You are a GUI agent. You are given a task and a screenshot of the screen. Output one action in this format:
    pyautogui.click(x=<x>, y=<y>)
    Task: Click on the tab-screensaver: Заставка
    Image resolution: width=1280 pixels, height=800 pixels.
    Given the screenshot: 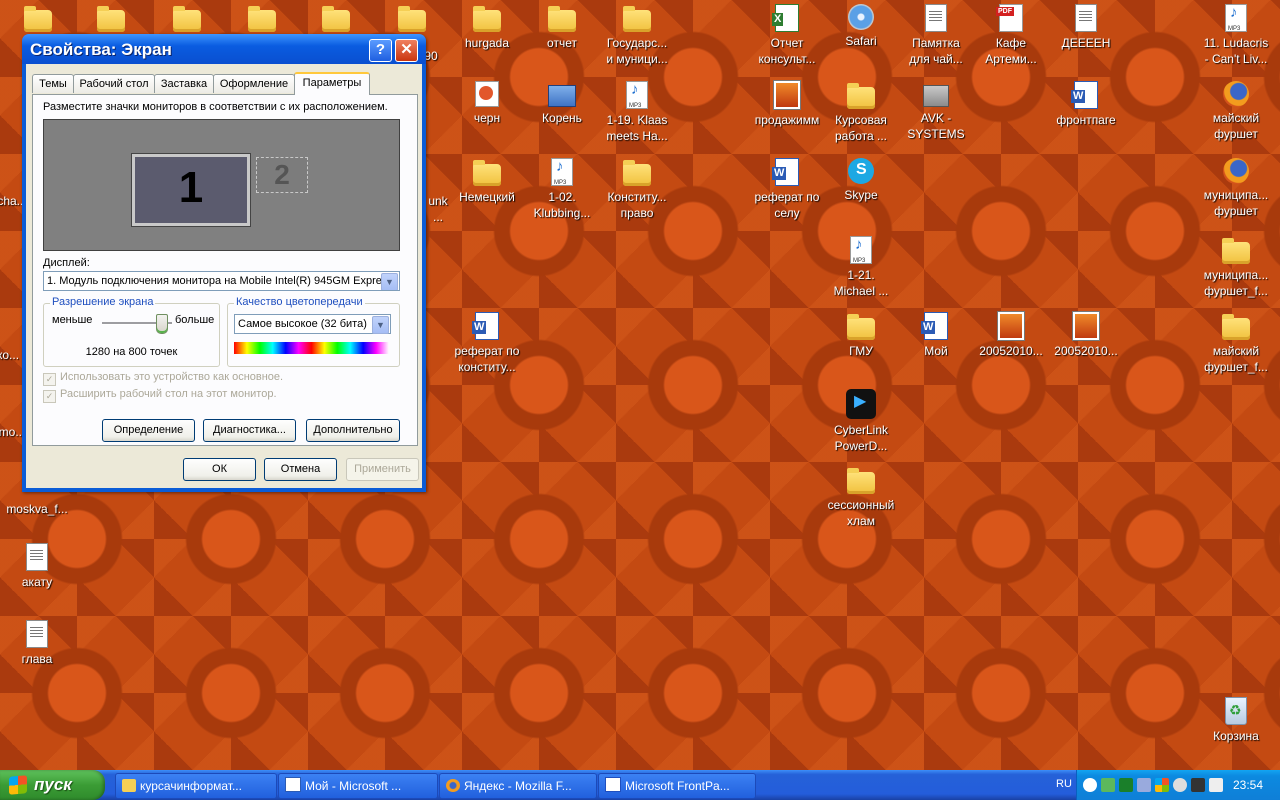 What is the action you would take?
    pyautogui.click(x=184, y=83)
    